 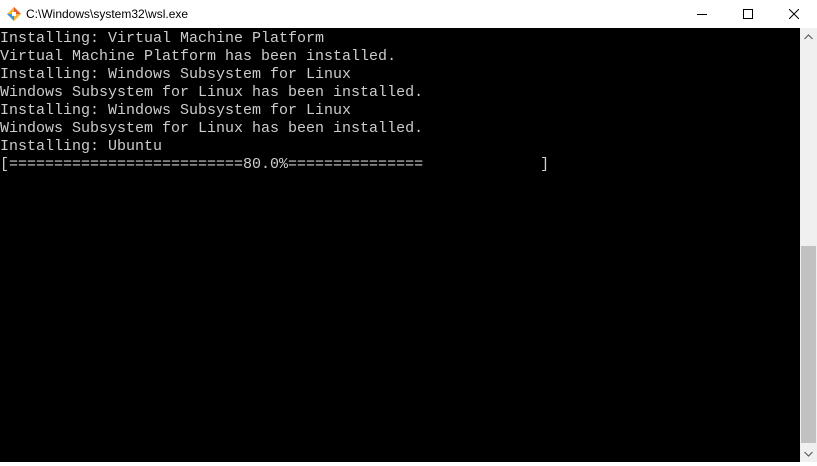 I want to click on title-bar: C:\Windows\system32\wsl.exe, so click(x=408, y=14).